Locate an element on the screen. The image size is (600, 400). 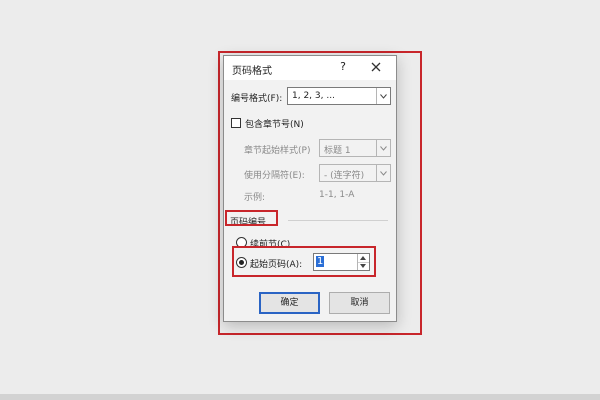
dialog-titlebar: 页码格式 ? is located at coordinates (310, 68).